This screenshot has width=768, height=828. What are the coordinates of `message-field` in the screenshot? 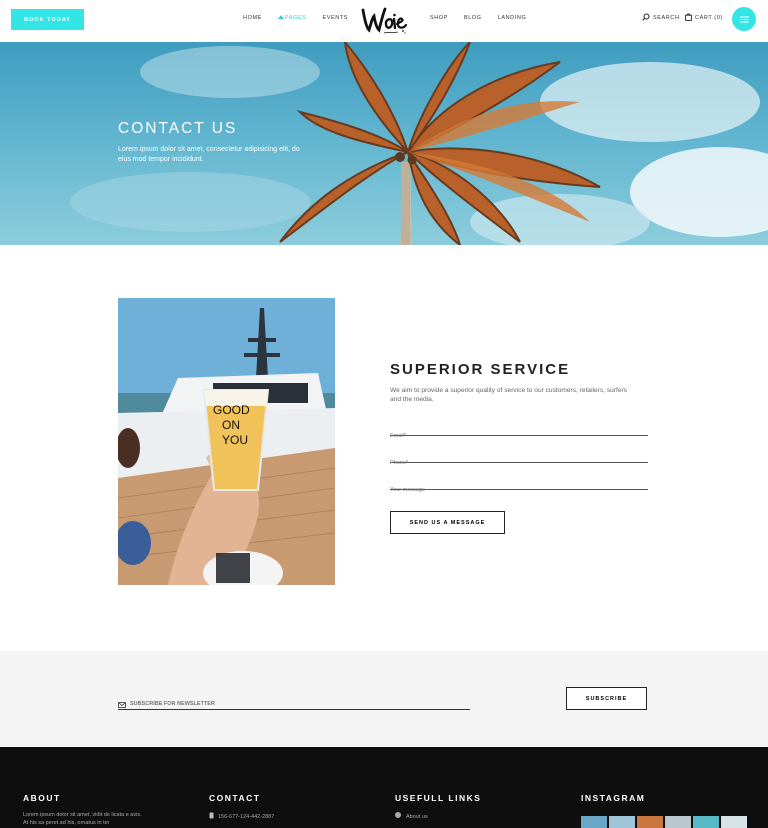 It's located at (519, 485).